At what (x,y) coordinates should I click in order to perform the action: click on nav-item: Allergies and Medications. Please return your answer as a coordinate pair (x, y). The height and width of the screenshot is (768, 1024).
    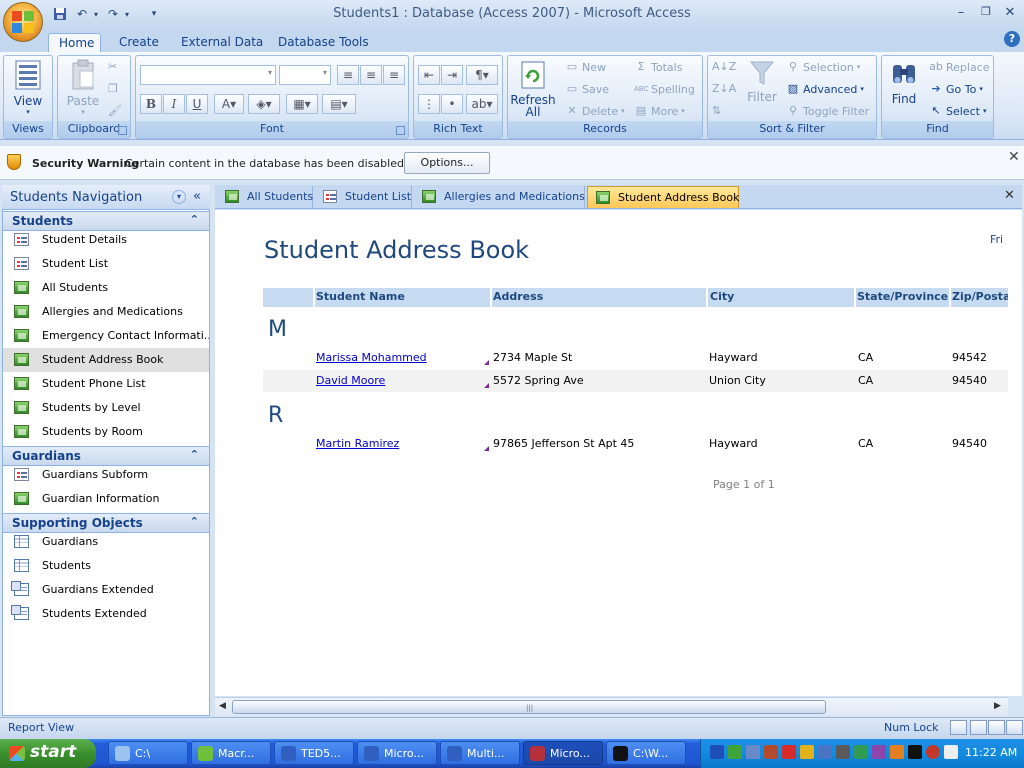
    Looking at the image, I should click on (106, 312).